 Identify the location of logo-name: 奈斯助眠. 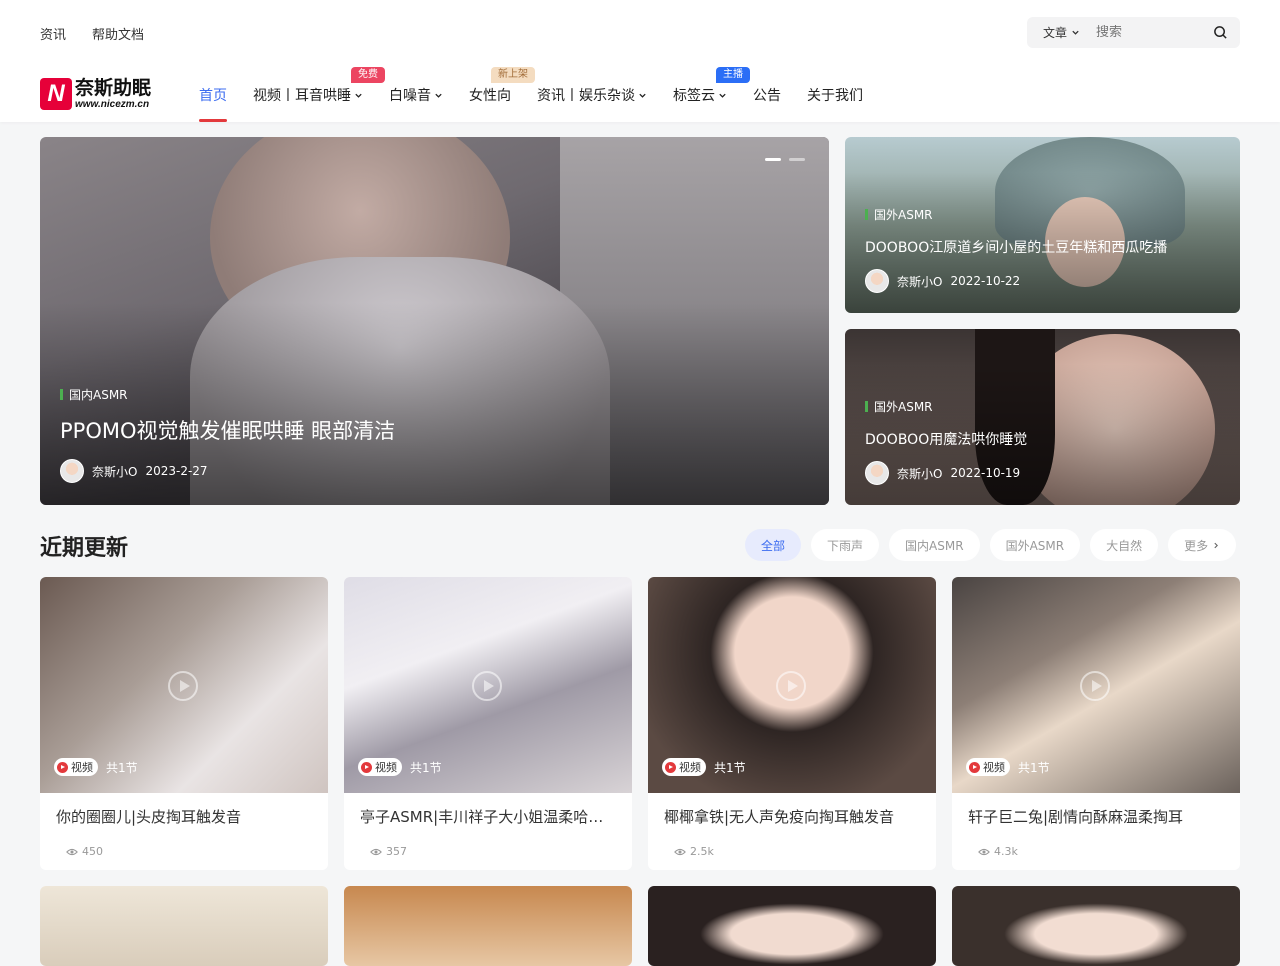
(113, 87).